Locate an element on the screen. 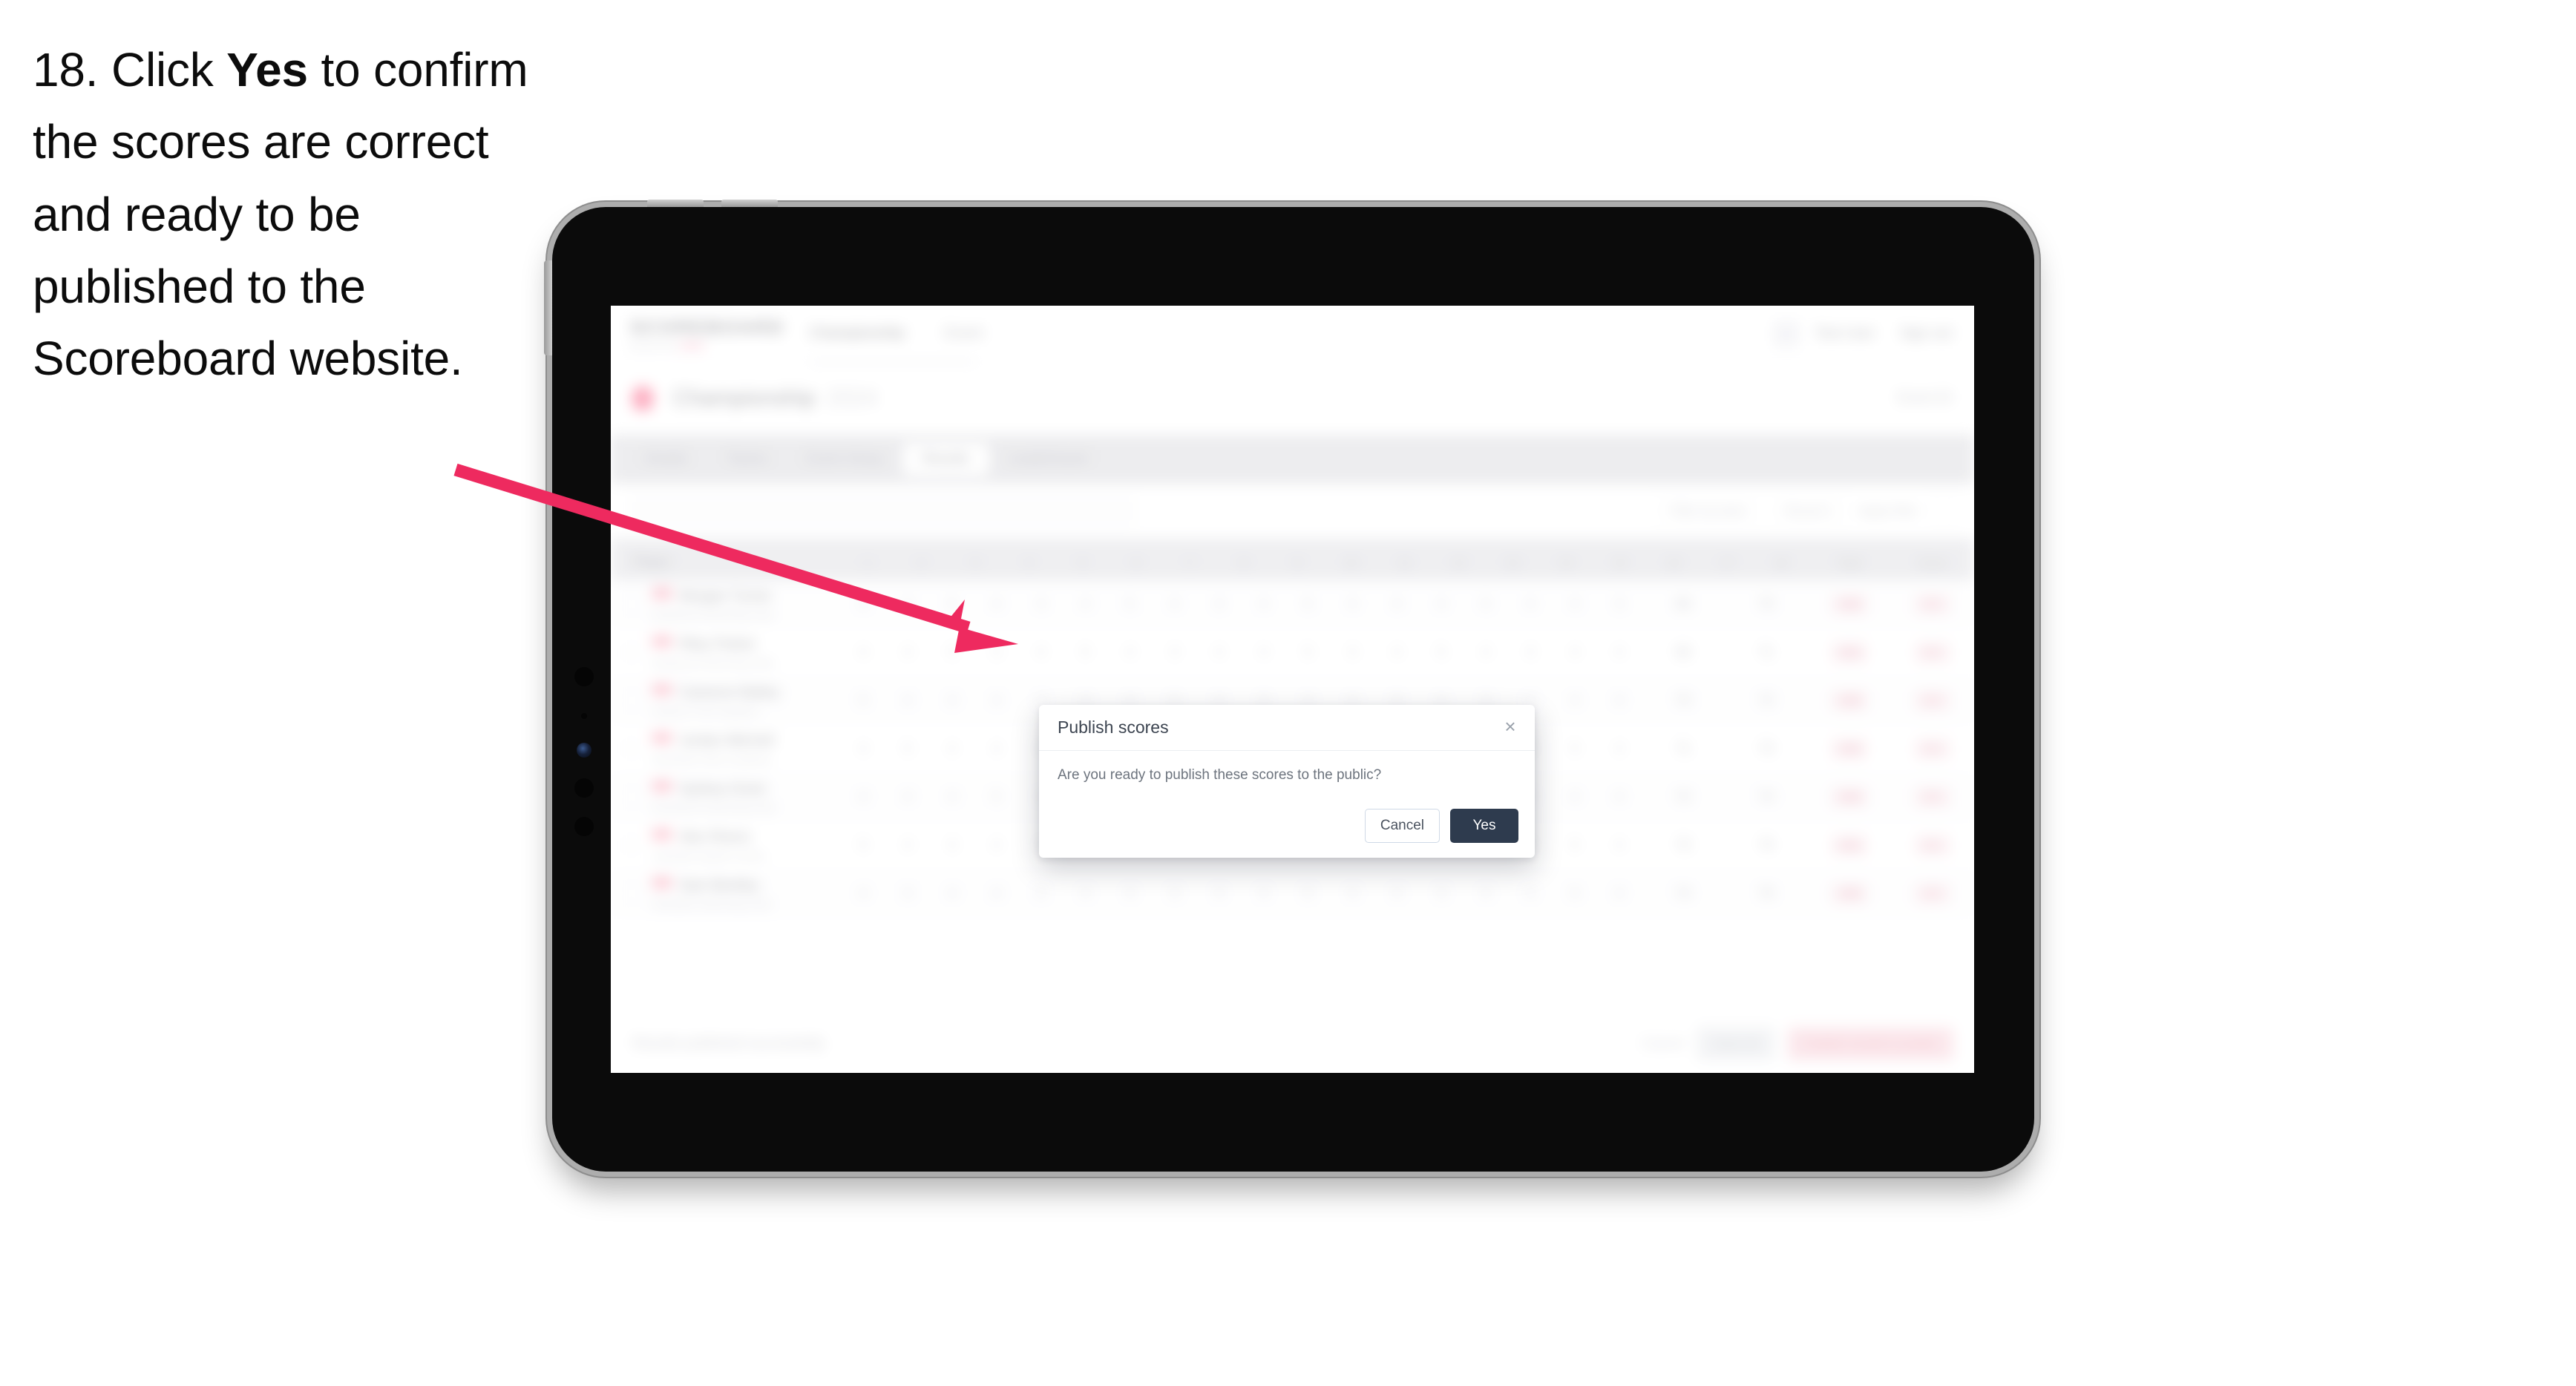 The width and height of the screenshot is (2576, 1386). face-id-sensor-icon is located at coordinates (584, 750).